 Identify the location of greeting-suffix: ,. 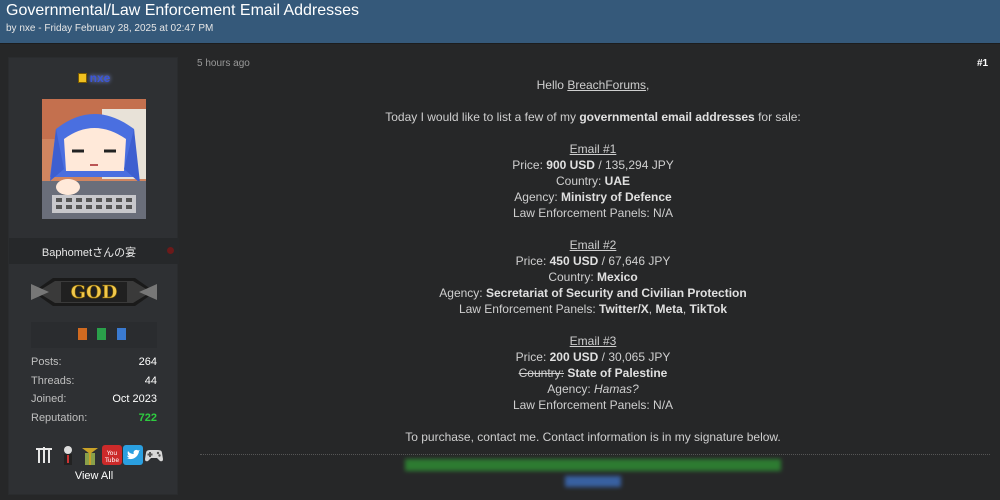
(648, 85).